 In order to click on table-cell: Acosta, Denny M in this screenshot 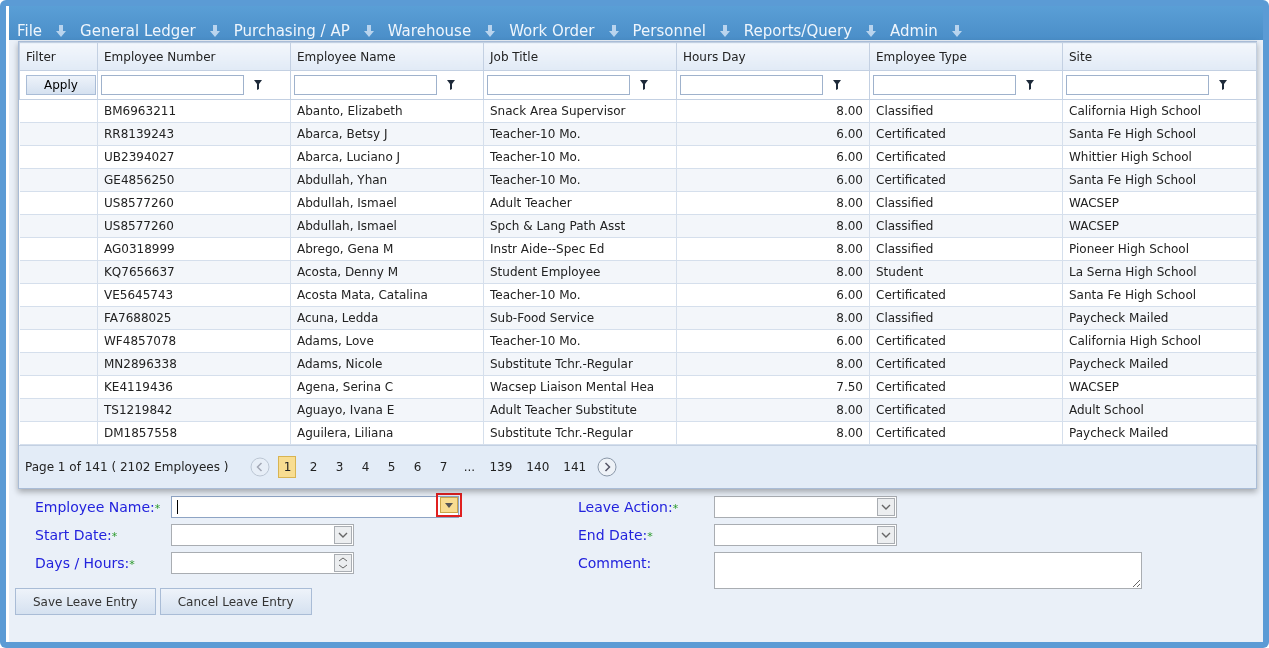, I will do `click(387, 272)`.